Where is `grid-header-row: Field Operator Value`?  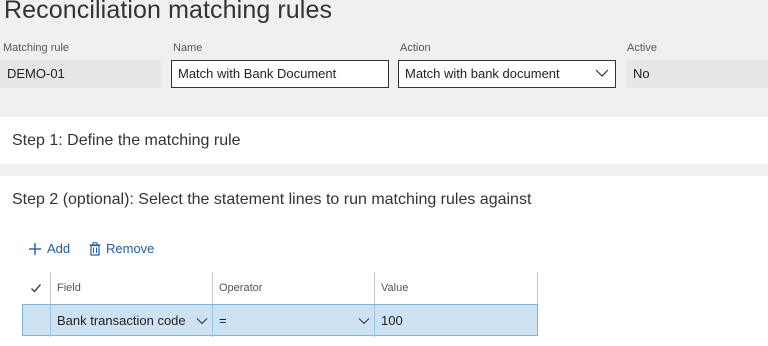
grid-header-row: Field Operator Value is located at coordinates (280, 288).